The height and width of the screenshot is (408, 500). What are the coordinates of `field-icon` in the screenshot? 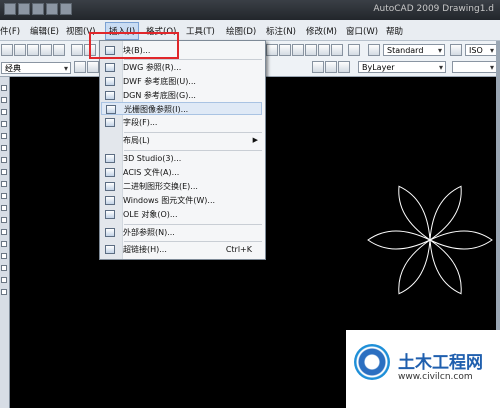 It's located at (110, 122).